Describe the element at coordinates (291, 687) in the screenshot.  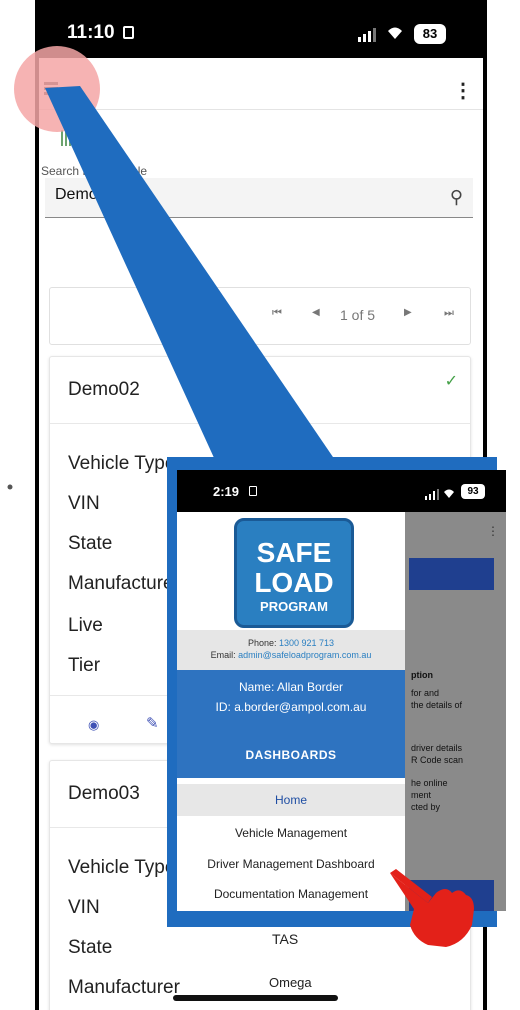
I see `user-name: Name: Allan Border` at that location.